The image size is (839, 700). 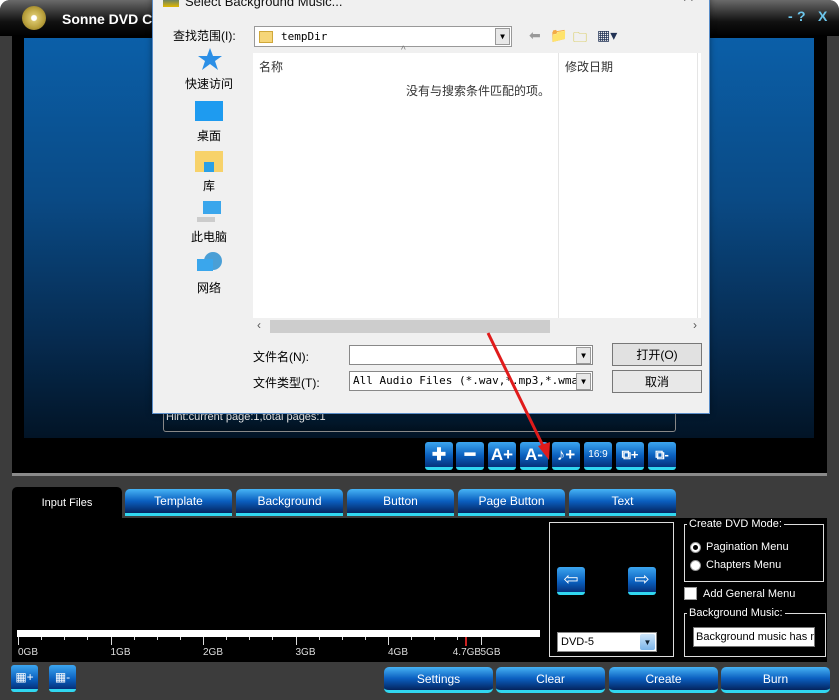 What do you see at coordinates (465, 641) in the screenshot?
I see `capacity-marker` at bounding box center [465, 641].